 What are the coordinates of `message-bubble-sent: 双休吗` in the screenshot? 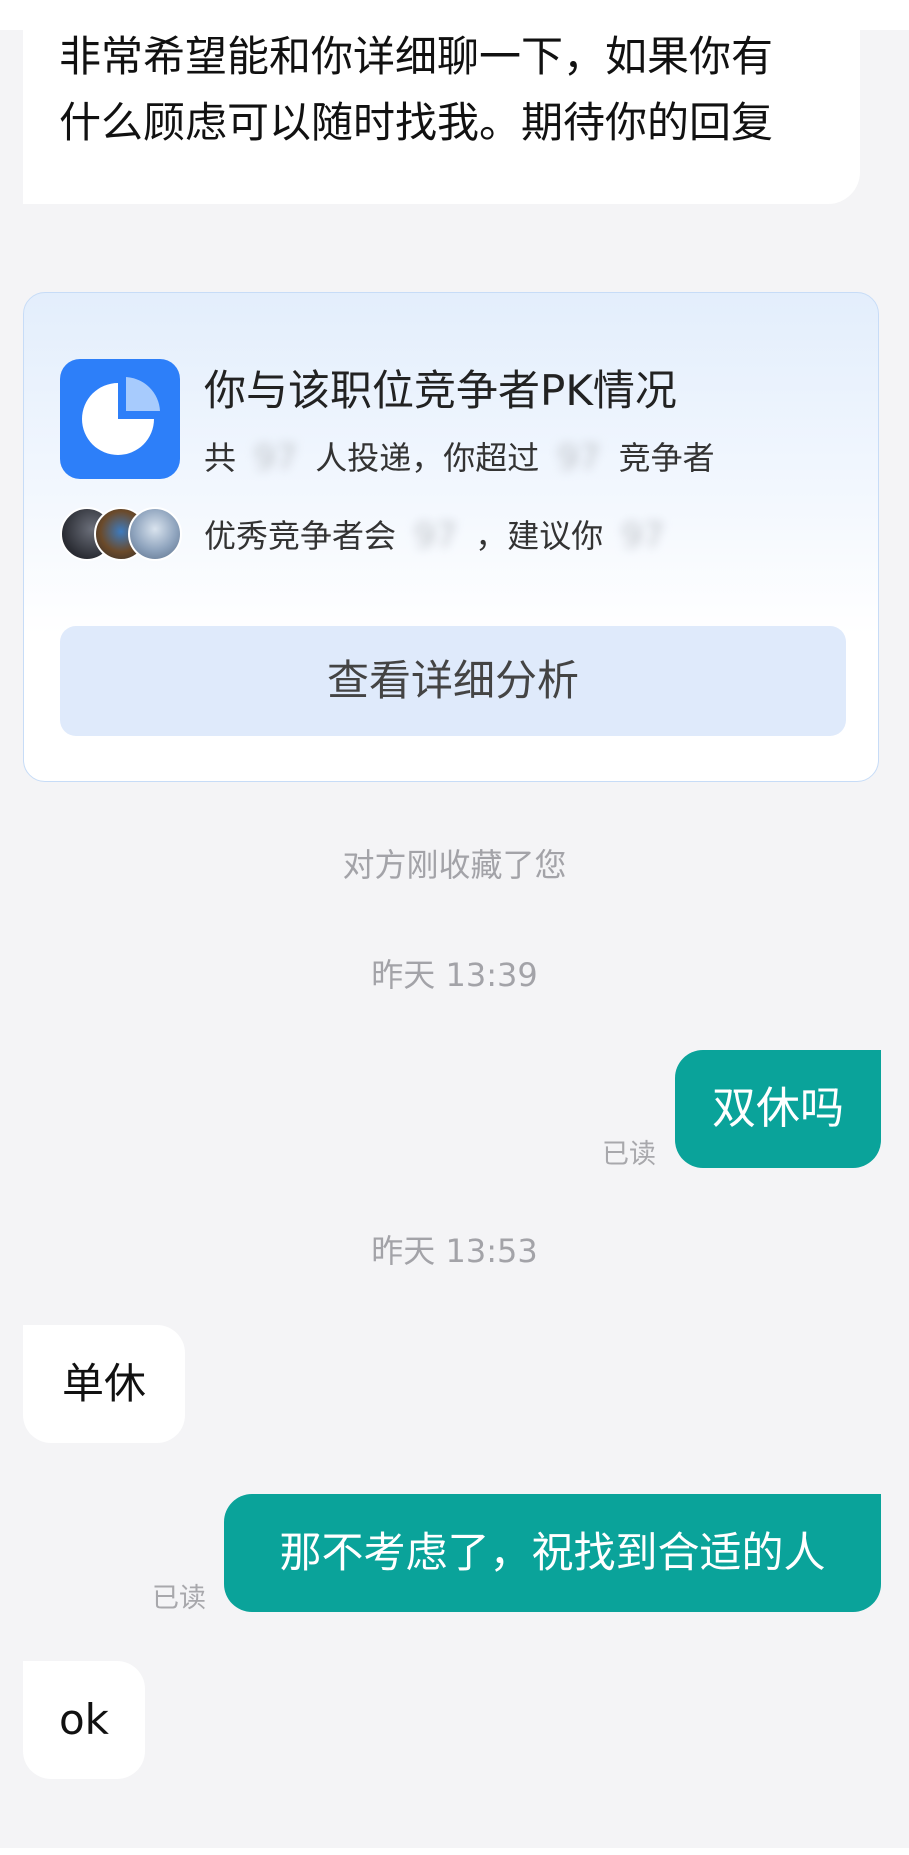 It's located at (778, 1109).